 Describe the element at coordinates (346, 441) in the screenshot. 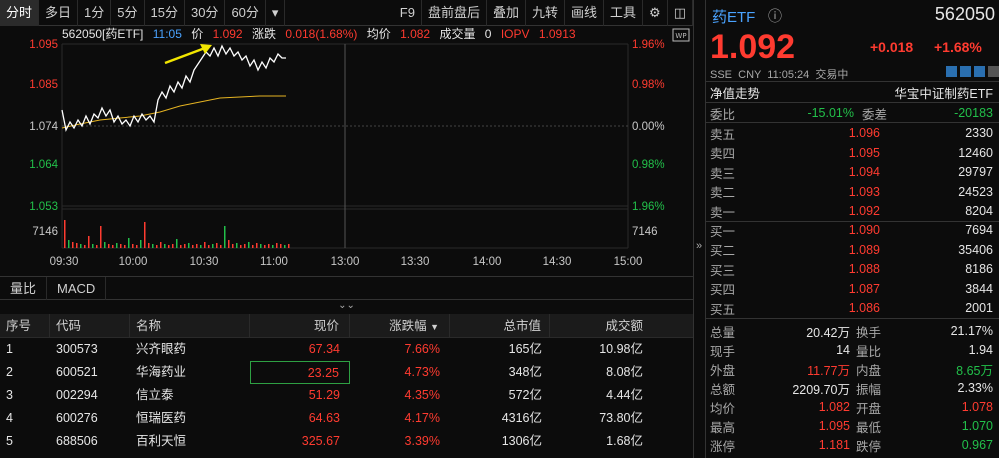

I see `table-row: 5 688506 百利天恒 325.67 3.39% 1306亿 1.68亿` at that location.